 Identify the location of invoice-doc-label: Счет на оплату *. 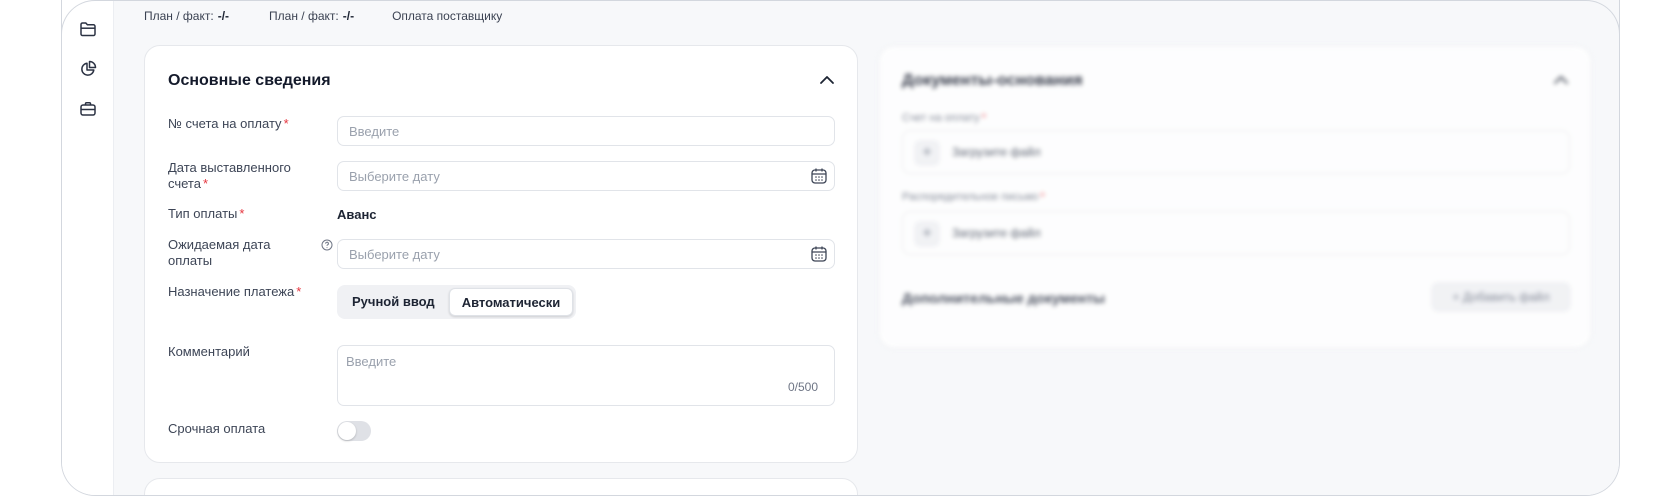
(944, 118).